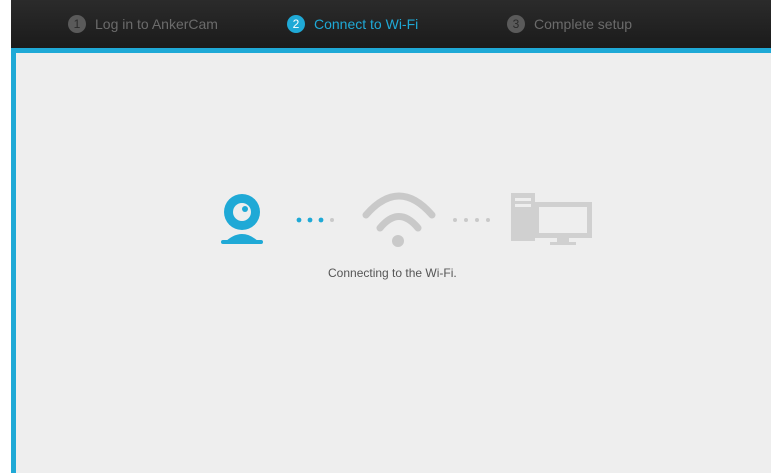 Image resolution: width=771 pixels, height=473 pixels. What do you see at coordinates (392, 273) in the screenshot?
I see `connection-status-text: Connecting to the Wi-Fi.` at bounding box center [392, 273].